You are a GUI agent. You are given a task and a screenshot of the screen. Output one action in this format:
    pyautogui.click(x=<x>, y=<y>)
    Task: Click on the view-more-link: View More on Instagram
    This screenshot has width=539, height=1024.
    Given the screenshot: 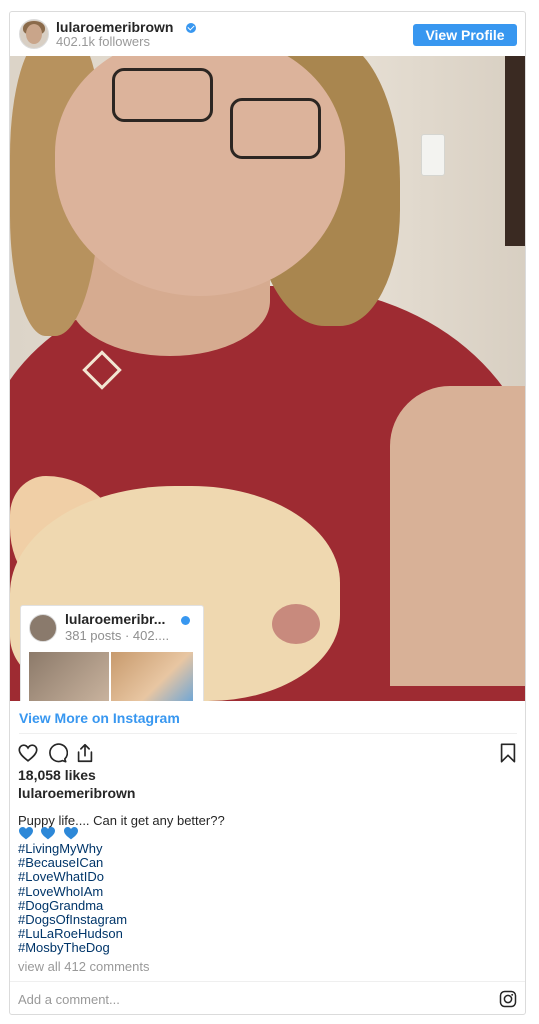 What is the action you would take?
    pyautogui.click(x=99, y=718)
    